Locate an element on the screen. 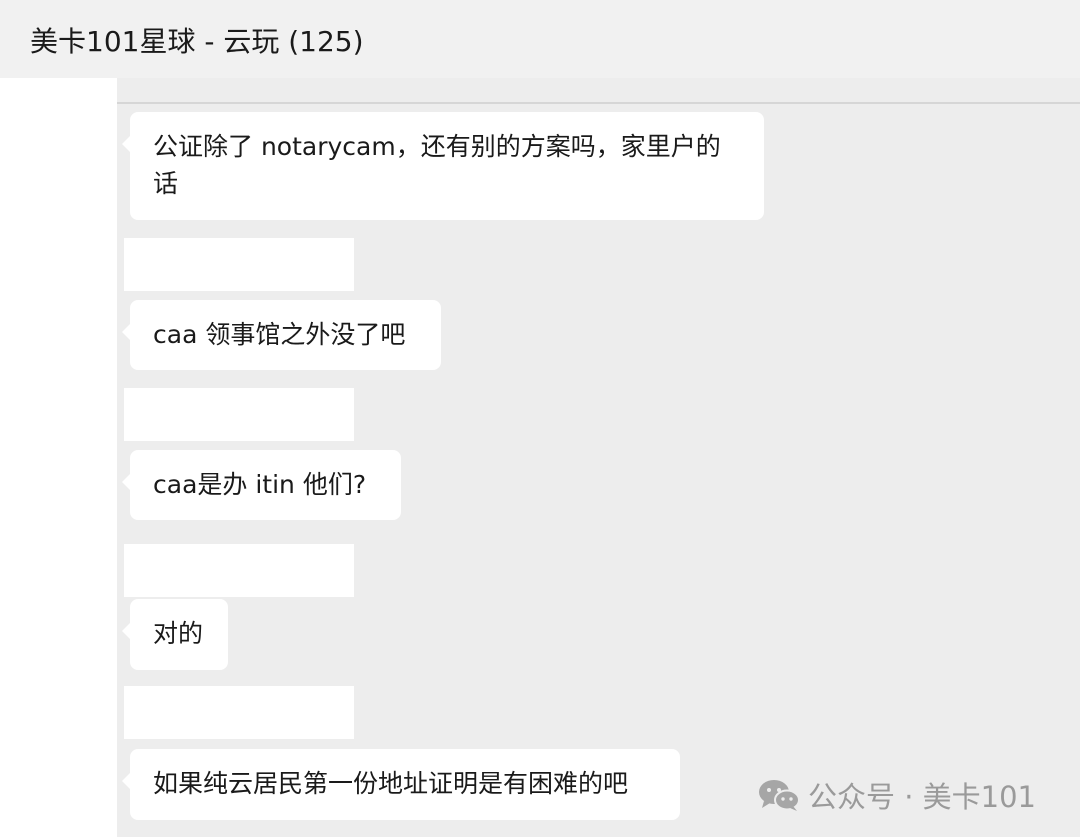 The image size is (1080, 837). message-text: 公证除了 notarycam，还有别的方案吗，家里户的话 is located at coordinates (437, 165).